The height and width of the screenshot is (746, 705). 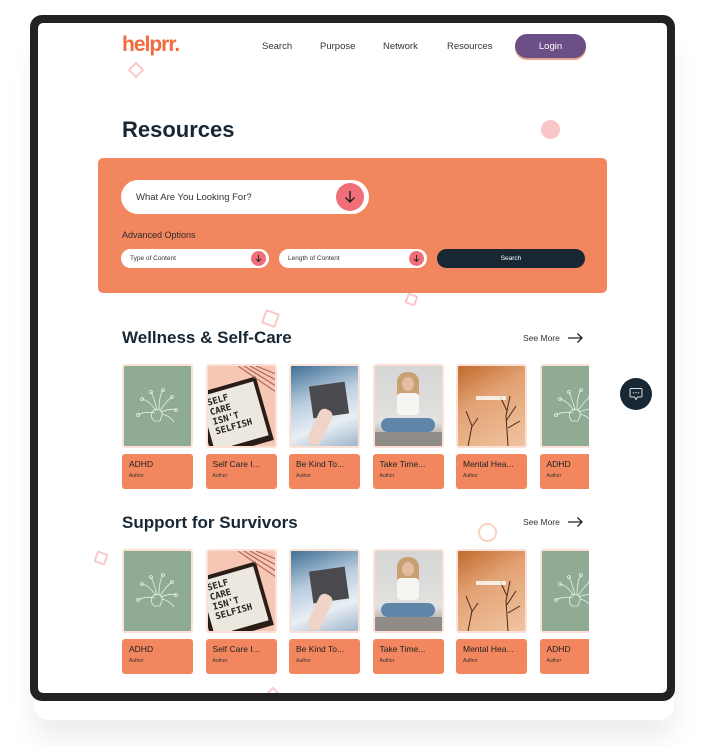 What do you see at coordinates (153, 258) in the screenshot?
I see `type-select-value: Type of Content` at bounding box center [153, 258].